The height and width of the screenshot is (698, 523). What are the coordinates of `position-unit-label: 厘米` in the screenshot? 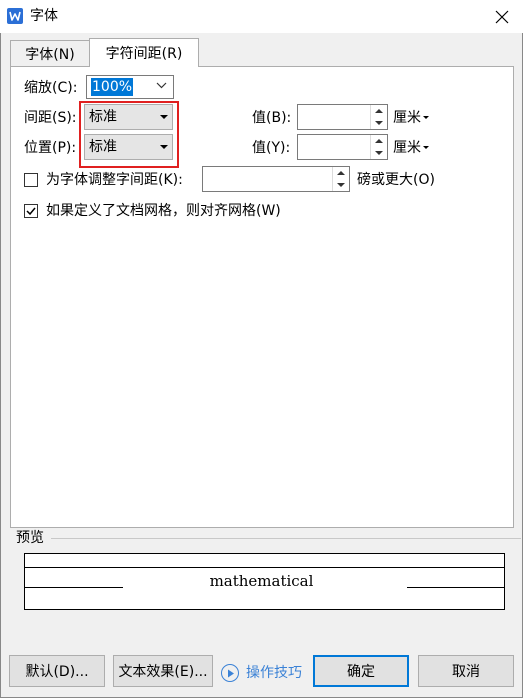 It's located at (407, 148).